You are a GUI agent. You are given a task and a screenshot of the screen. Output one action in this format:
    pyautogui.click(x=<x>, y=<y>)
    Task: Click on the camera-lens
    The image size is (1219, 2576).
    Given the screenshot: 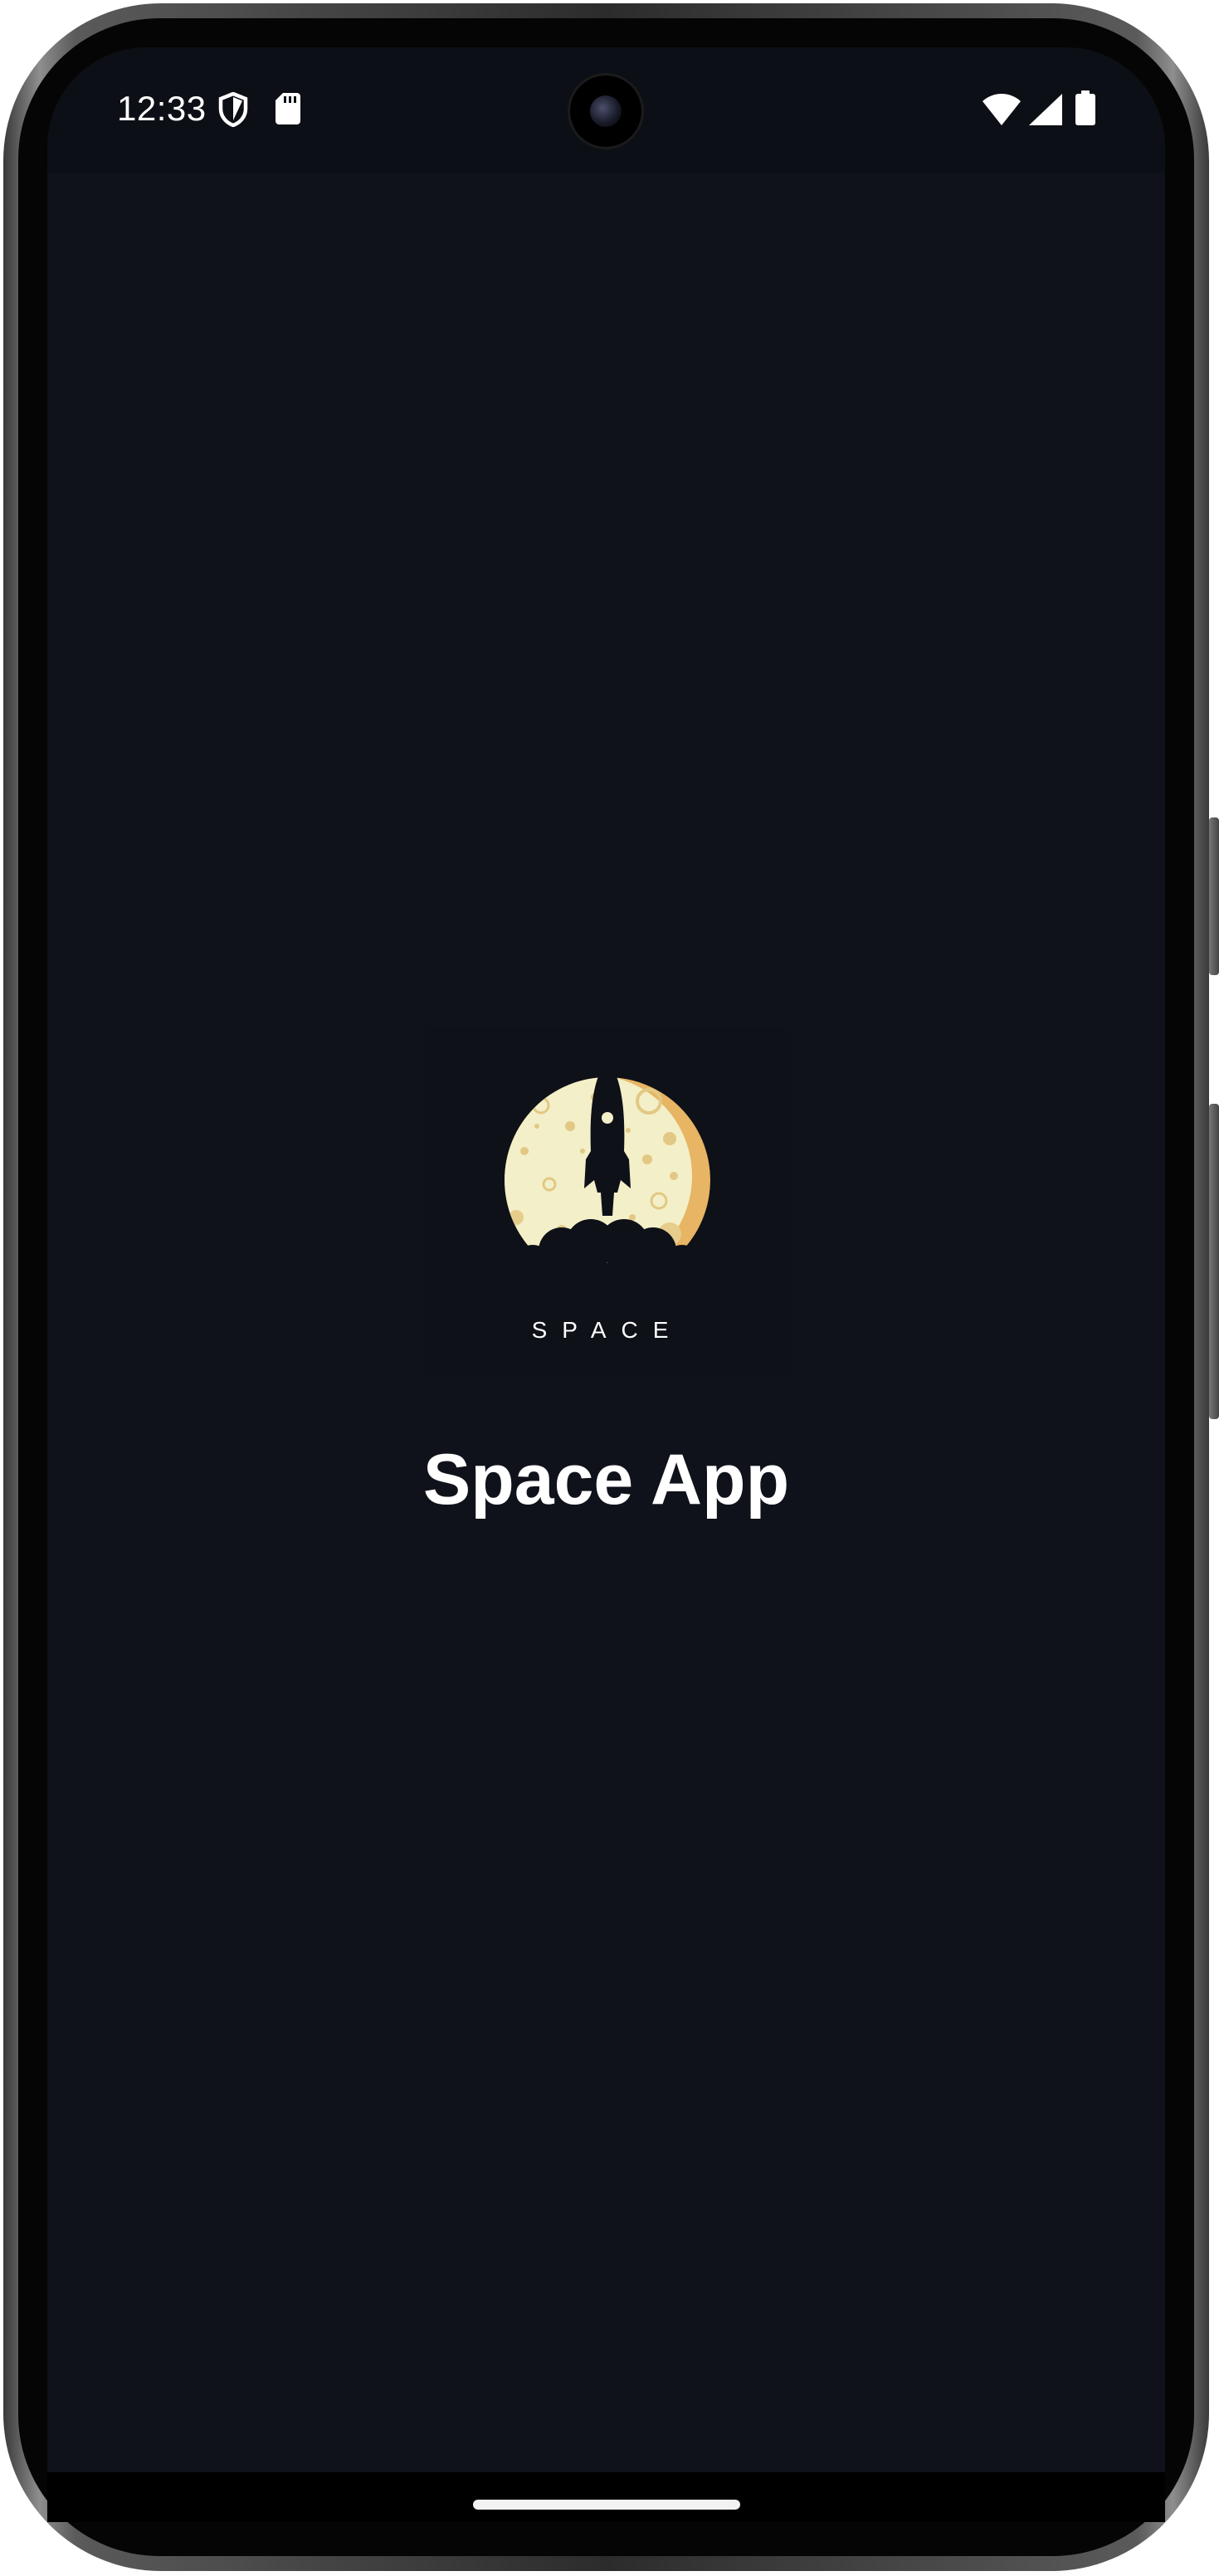 What is the action you would take?
    pyautogui.click(x=606, y=111)
    